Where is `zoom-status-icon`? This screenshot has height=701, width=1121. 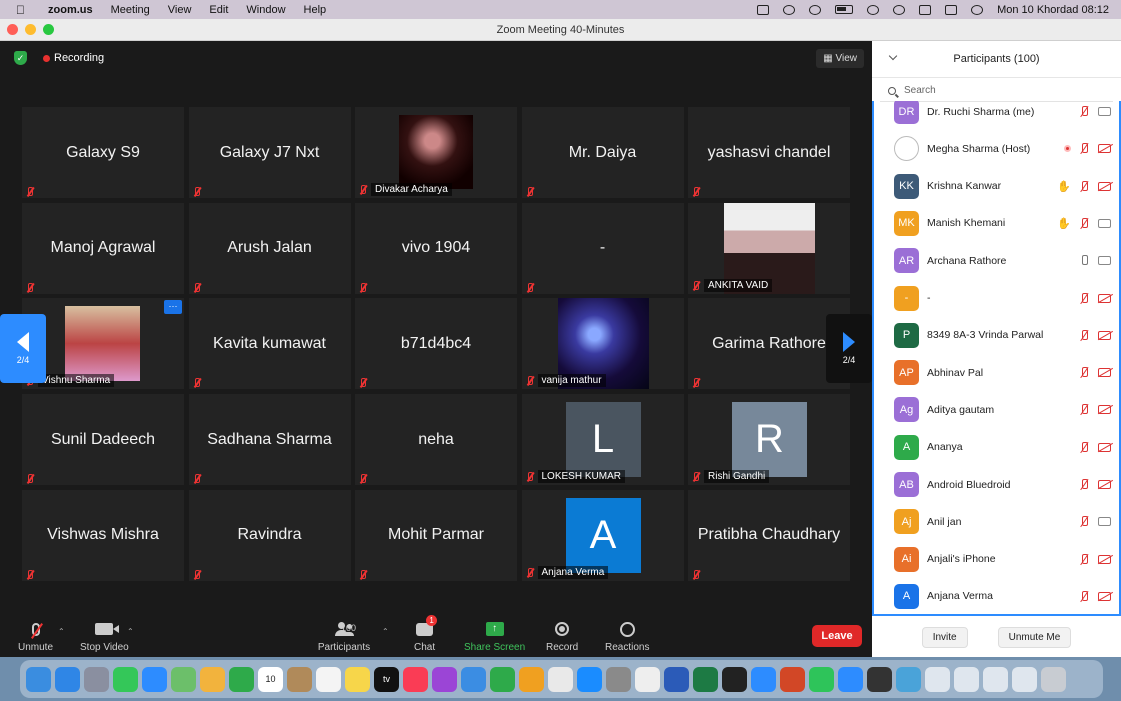 zoom-status-icon is located at coordinates (763, 9).